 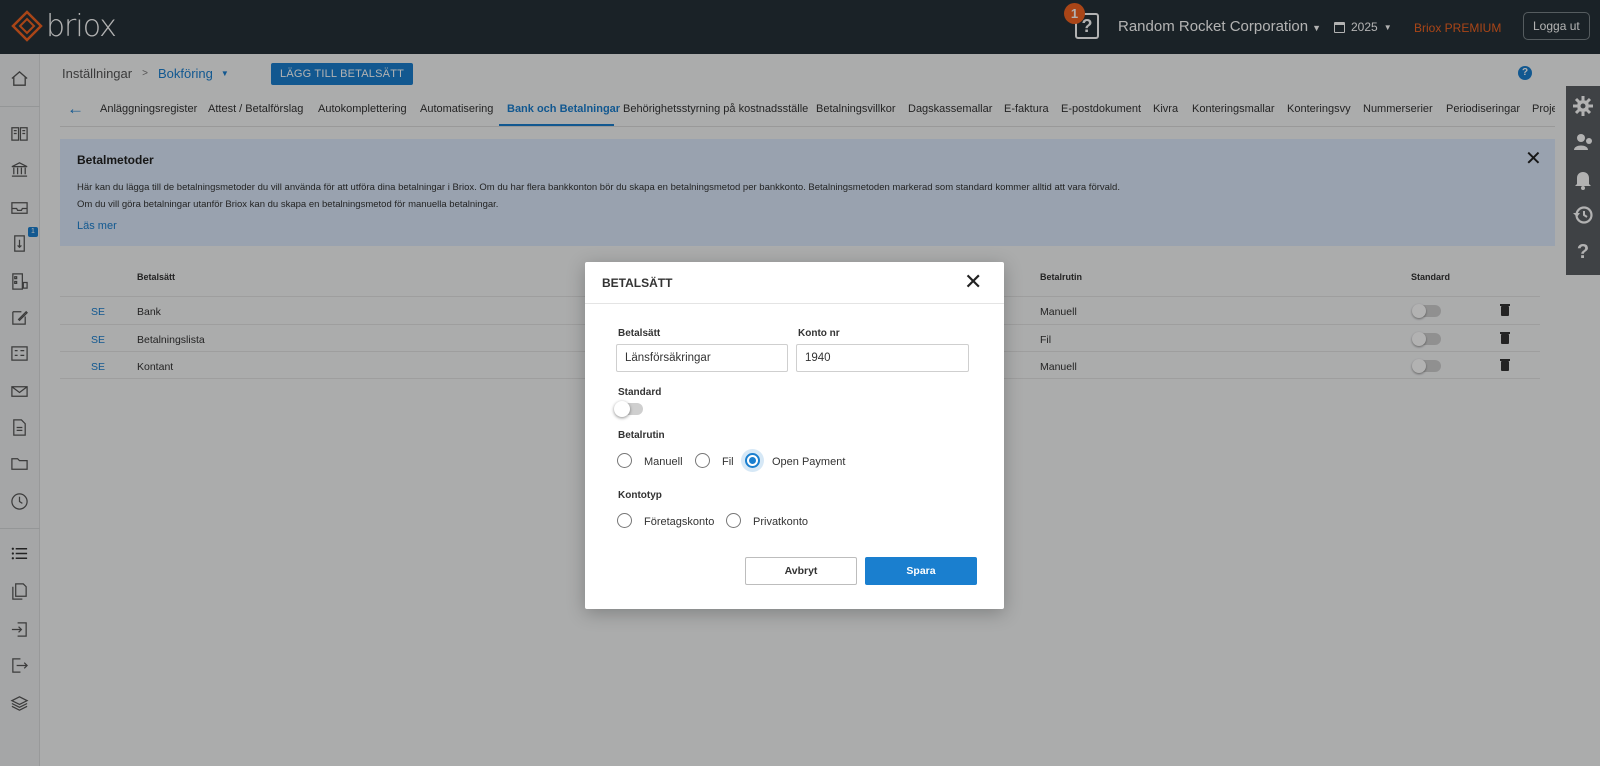 I want to click on cancel-button: Avbryt, so click(x=801, y=571).